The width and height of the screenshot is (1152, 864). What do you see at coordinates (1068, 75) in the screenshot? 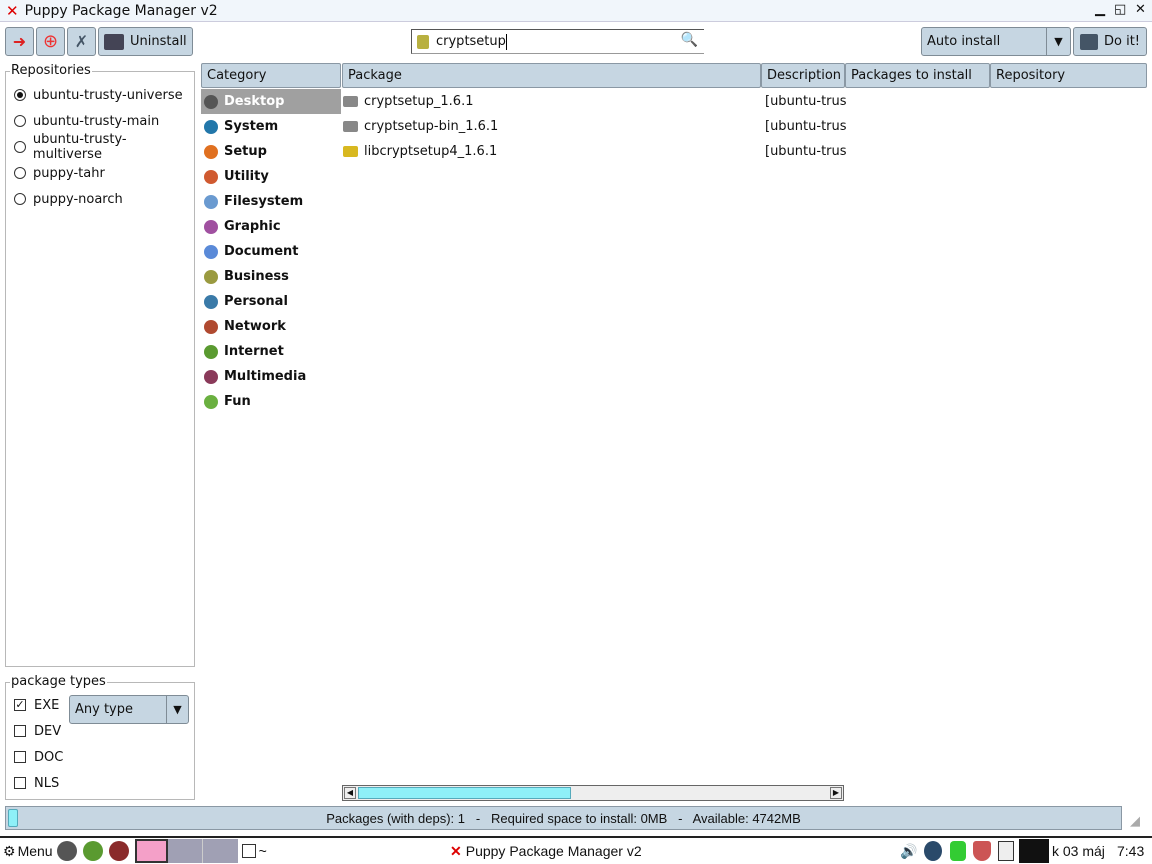
I see `column-header-repository: Repository` at bounding box center [1068, 75].